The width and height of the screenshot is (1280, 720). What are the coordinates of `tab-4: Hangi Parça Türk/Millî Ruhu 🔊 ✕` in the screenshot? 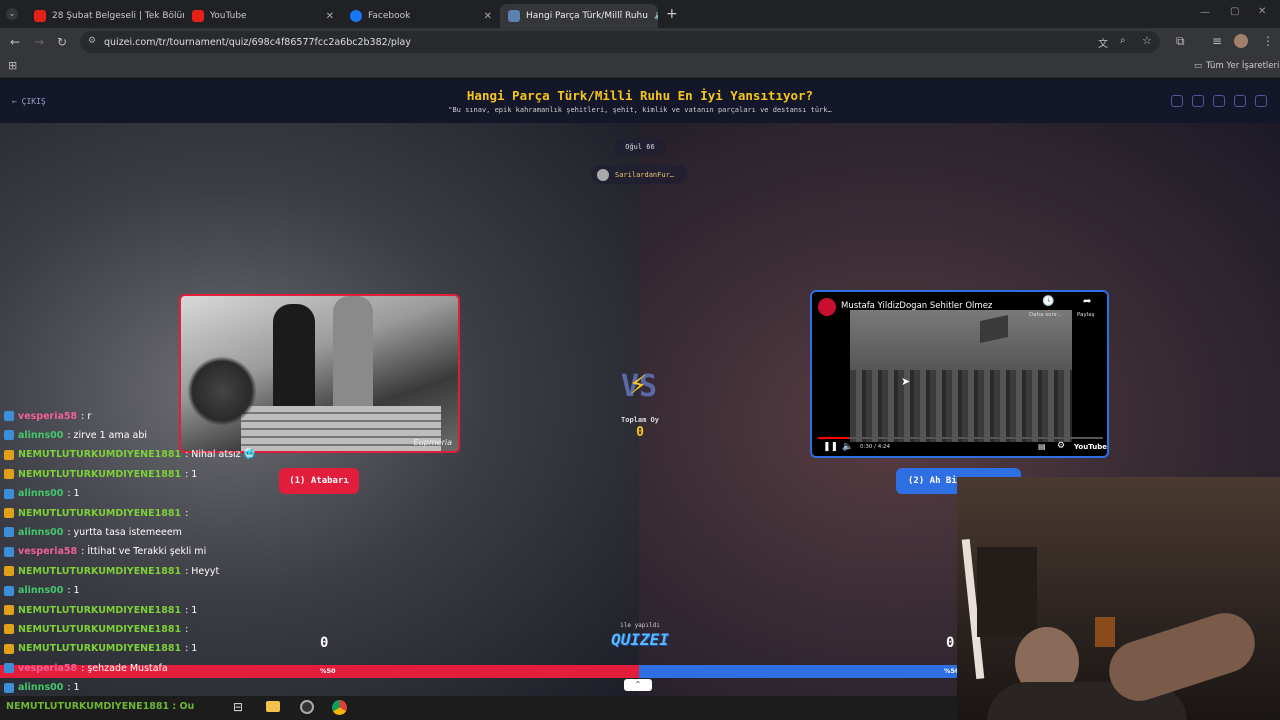 It's located at (579, 16).